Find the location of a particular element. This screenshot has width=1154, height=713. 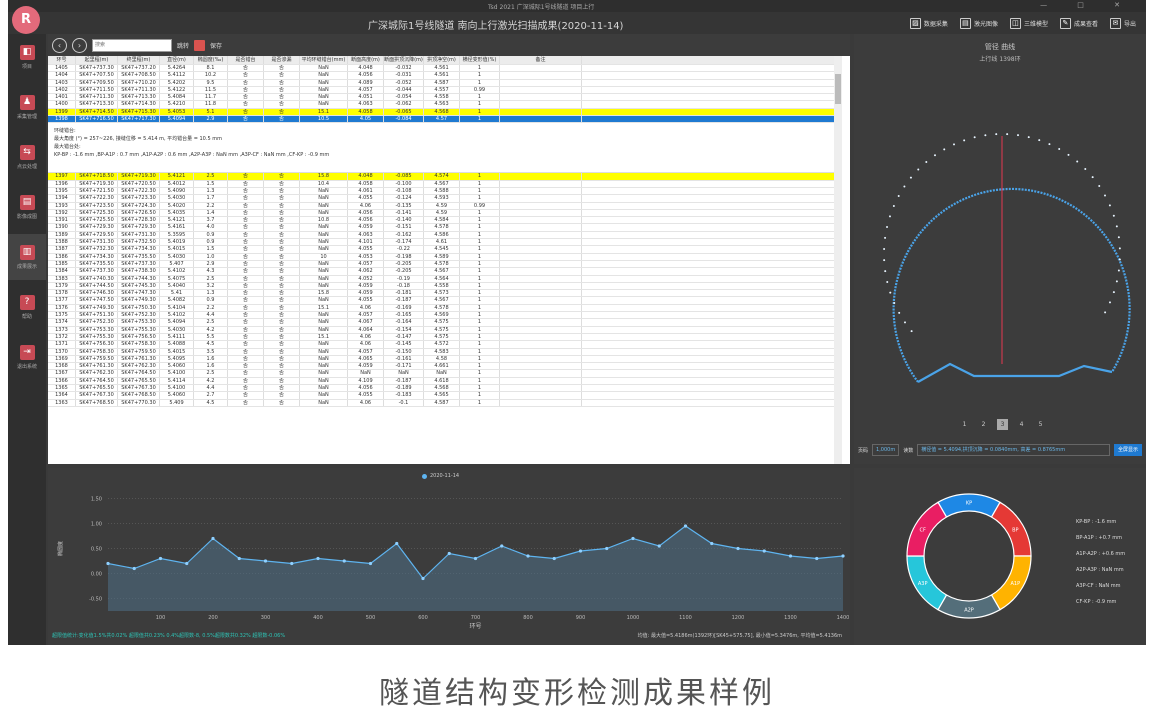

toolbar-button: ✎ 成果查看 is located at coordinates (1078, 23).